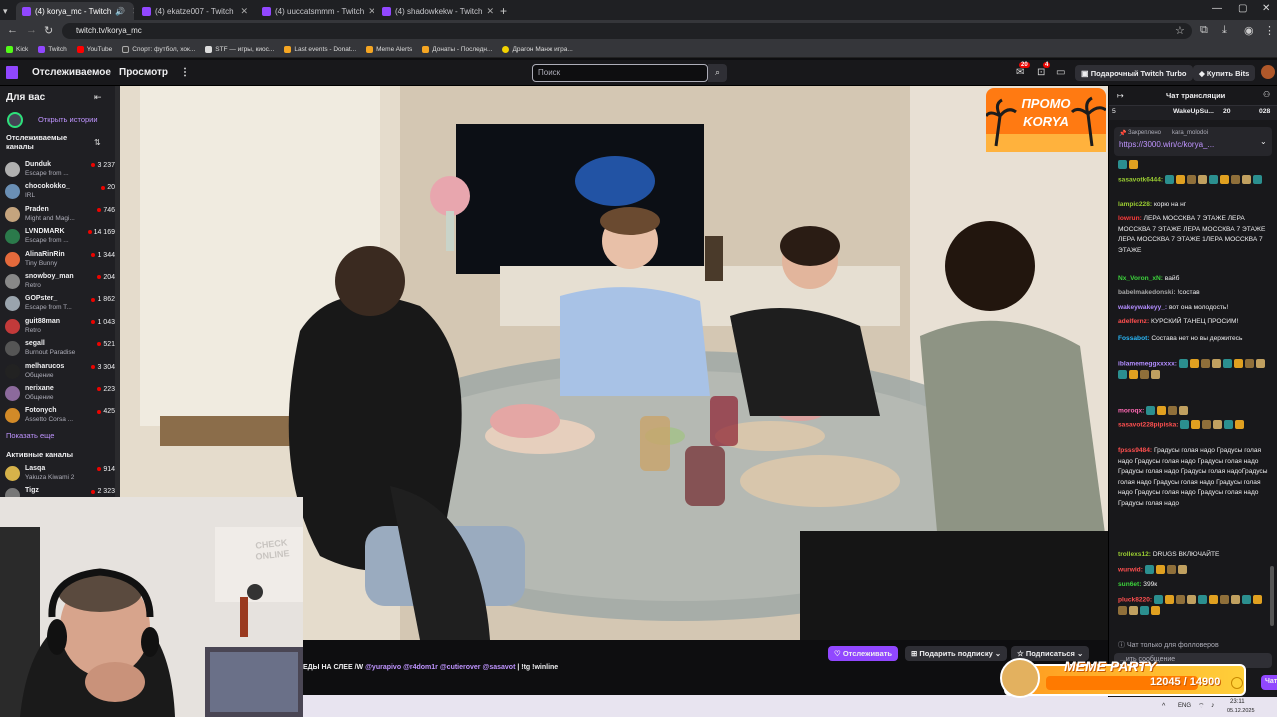 The image size is (1277, 717). What do you see at coordinates (60, 328) in the screenshot?
I see `sidebar-channel-item: guit88man Retro 1 043` at bounding box center [60, 328].